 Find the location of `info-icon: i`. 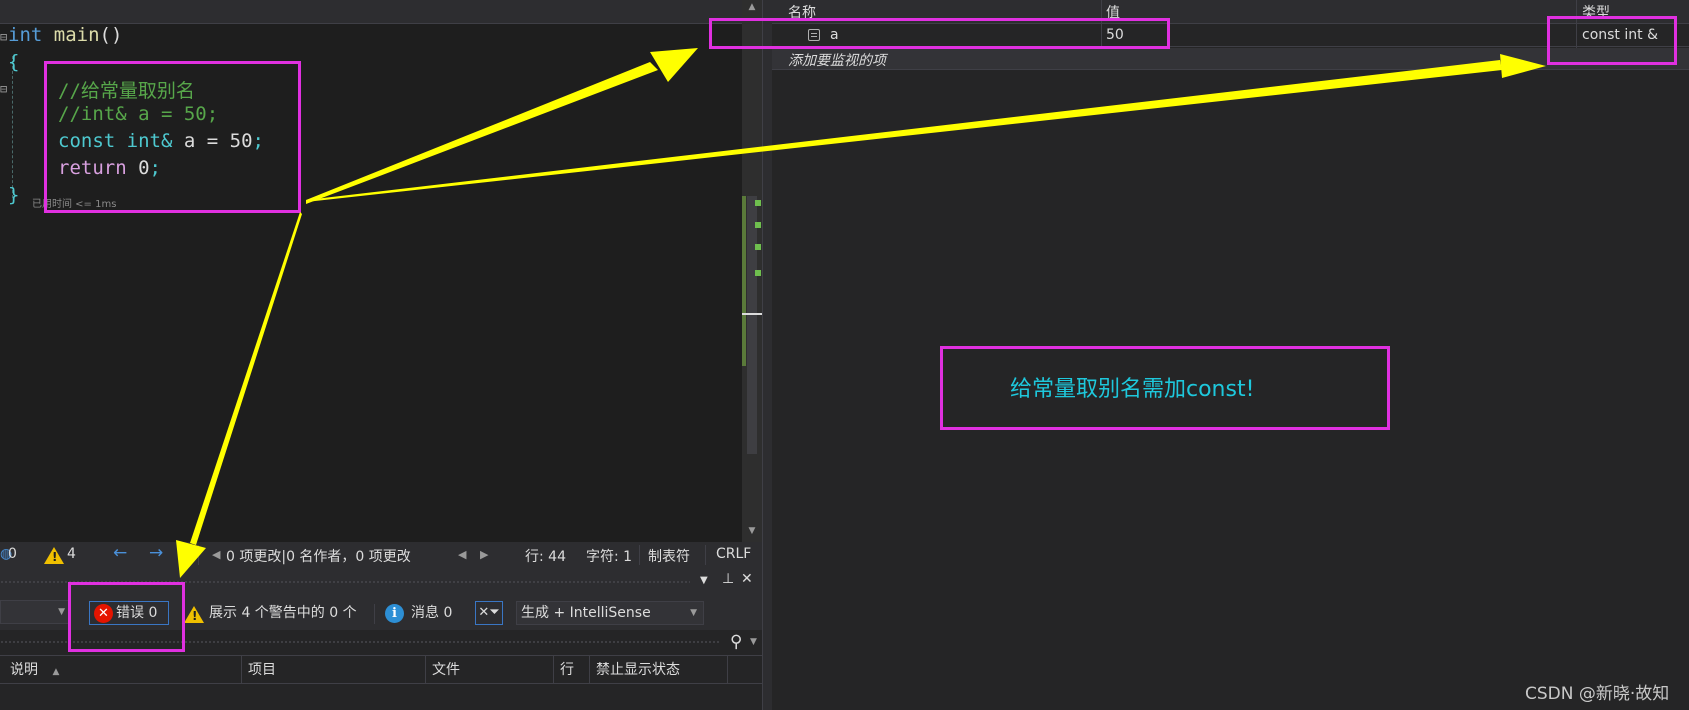

info-icon: i is located at coordinates (394, 613).